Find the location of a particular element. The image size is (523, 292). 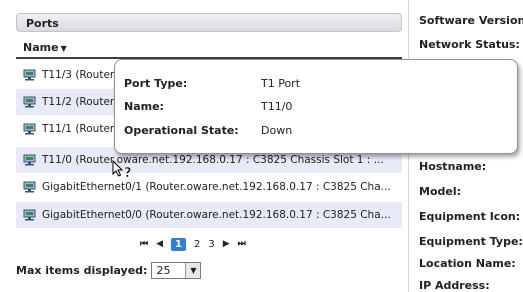

software-version-label: Software Version is located at coordinates (471, 20).